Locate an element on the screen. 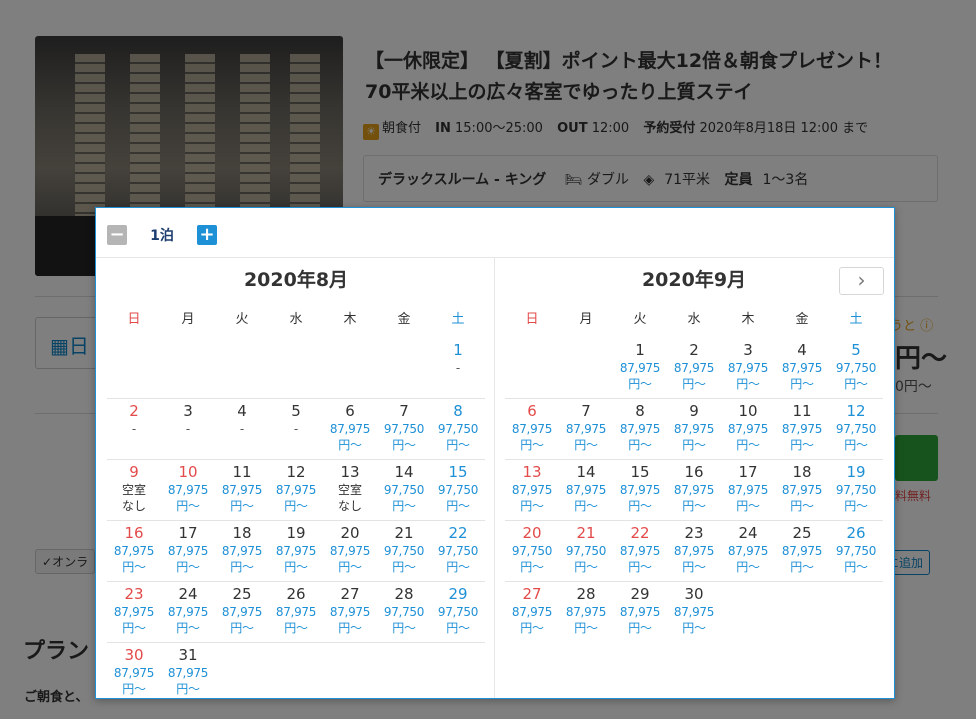 The width and height of the screenshot is (976, 719). calendar-day-cell: 15 87,975 円〜 is located at coordinates (640, 490).